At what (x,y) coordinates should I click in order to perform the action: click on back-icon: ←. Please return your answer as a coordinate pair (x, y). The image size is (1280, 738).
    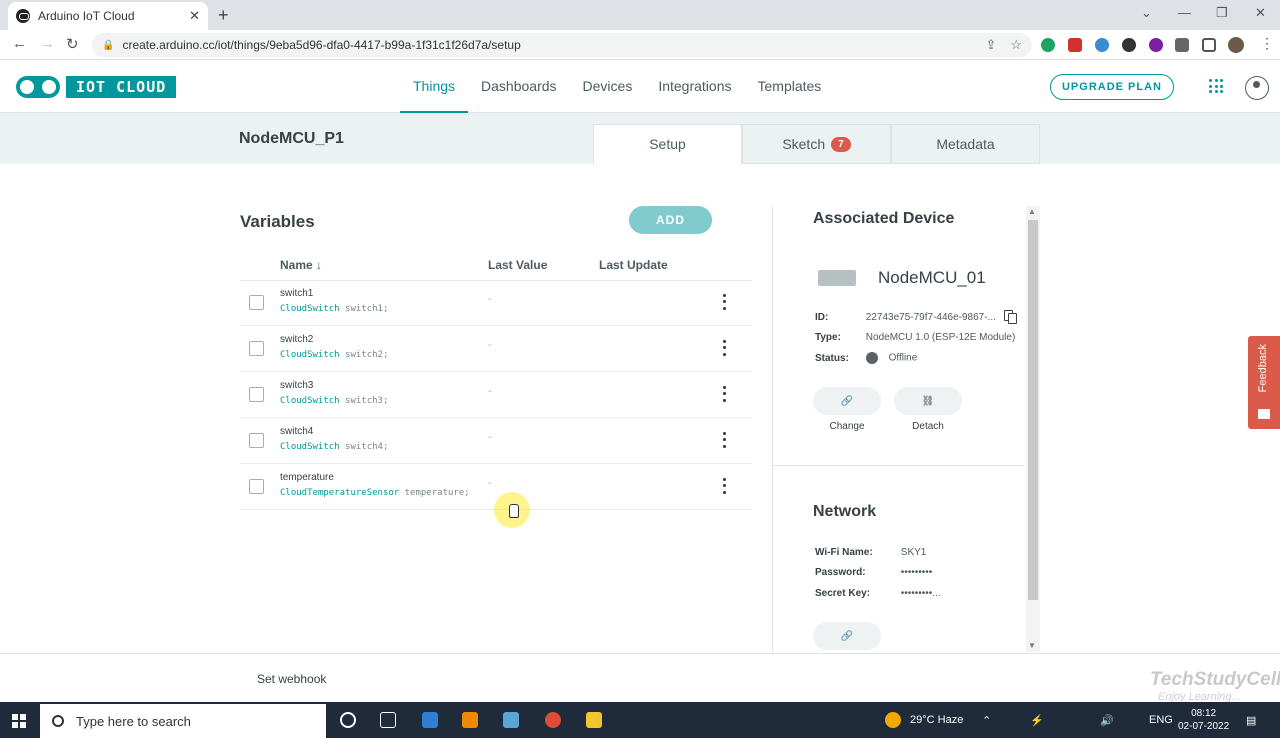
    Looking at the image, I should click on (19, 43).